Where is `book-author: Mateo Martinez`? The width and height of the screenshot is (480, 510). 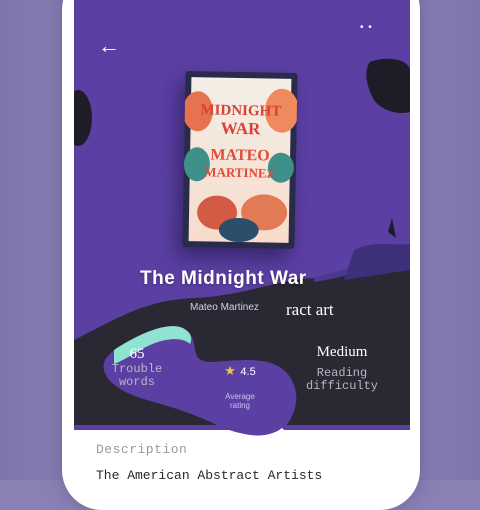 book-author: Mateo Martinez is located at coordinates (224, 307).